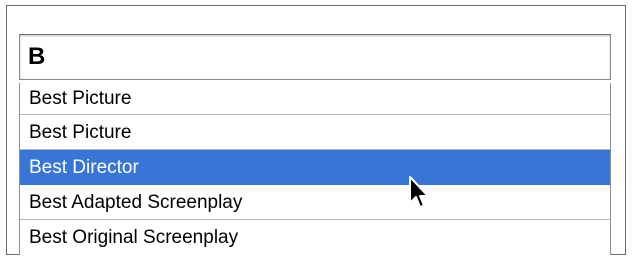  What do you see at coordinates (315, 132) in the screenshot?
I see `suggestion-item-best-picture-2: Best Picture` at bounding box center [315, 132].